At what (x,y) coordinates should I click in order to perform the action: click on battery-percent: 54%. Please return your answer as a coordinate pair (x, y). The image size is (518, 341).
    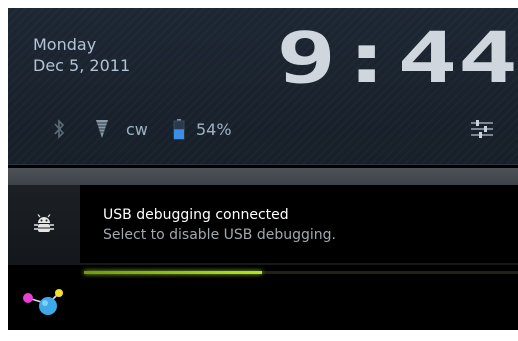
    Looking at the image, I should click on (214, 129).